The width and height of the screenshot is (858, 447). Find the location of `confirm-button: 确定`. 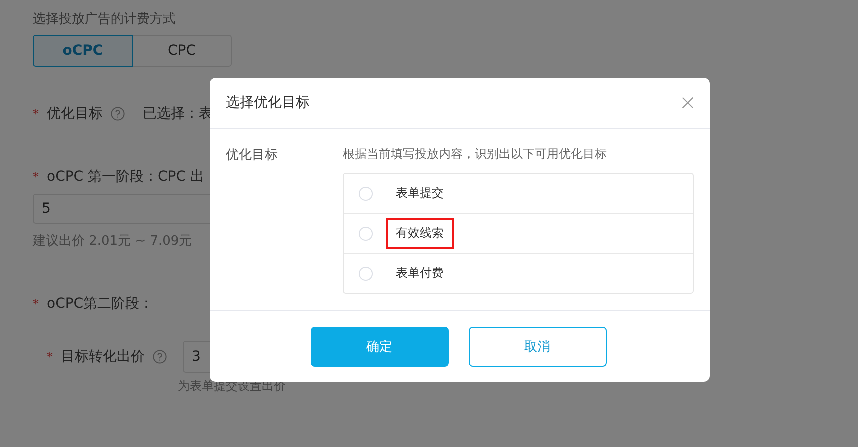

confirm-button: 确定 is located at coordinates (379, 347).